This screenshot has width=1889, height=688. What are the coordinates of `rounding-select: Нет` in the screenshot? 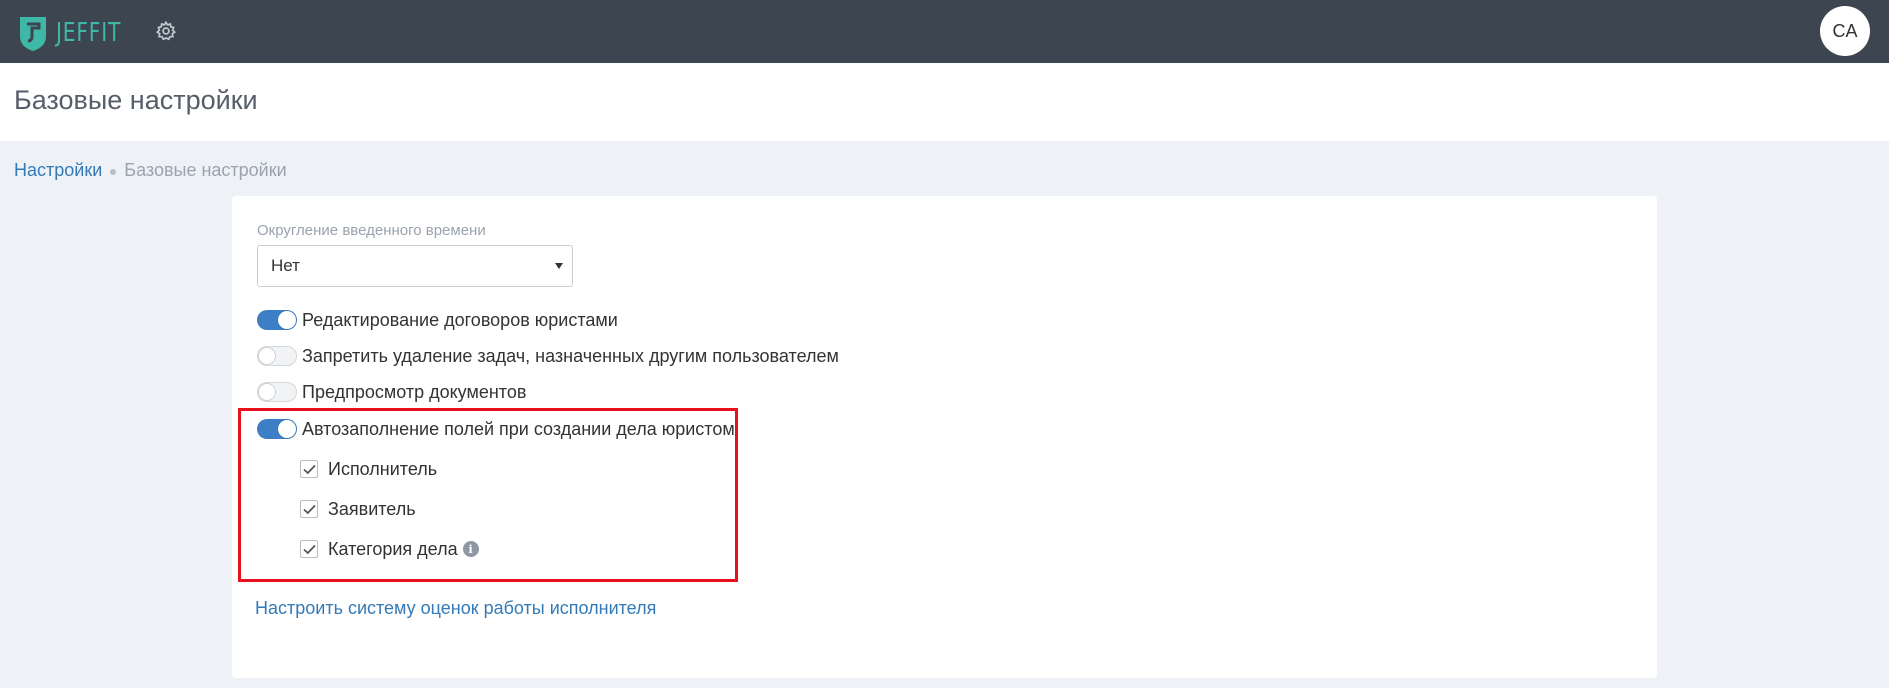 It's located at (415, 266).